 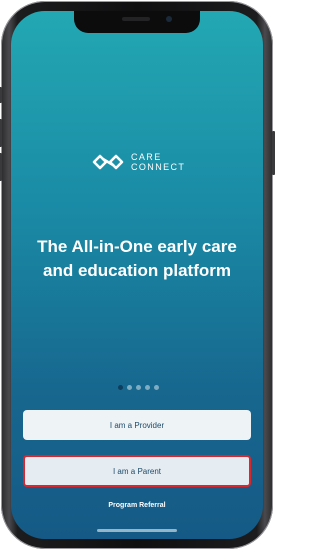 I want to click on brand-line-1: CARE, so click(x=146, y=157).